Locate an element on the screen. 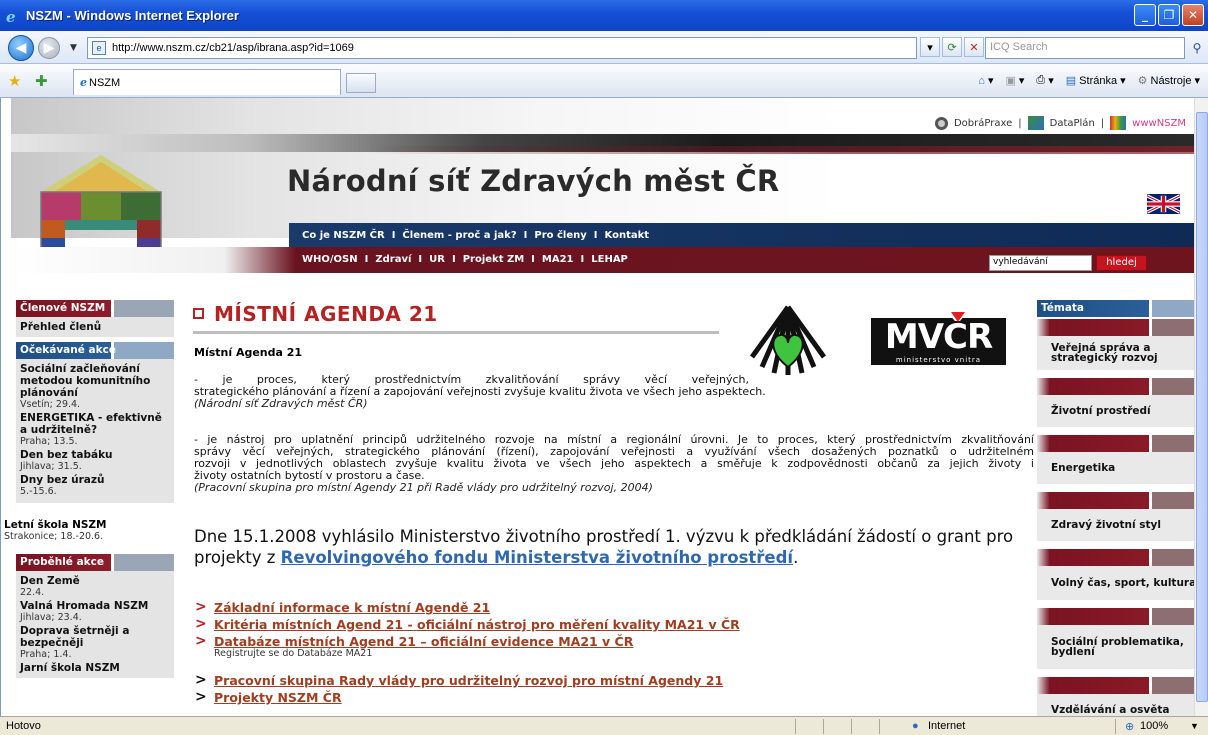  nszm-logo is located at coordinates (101, 205).